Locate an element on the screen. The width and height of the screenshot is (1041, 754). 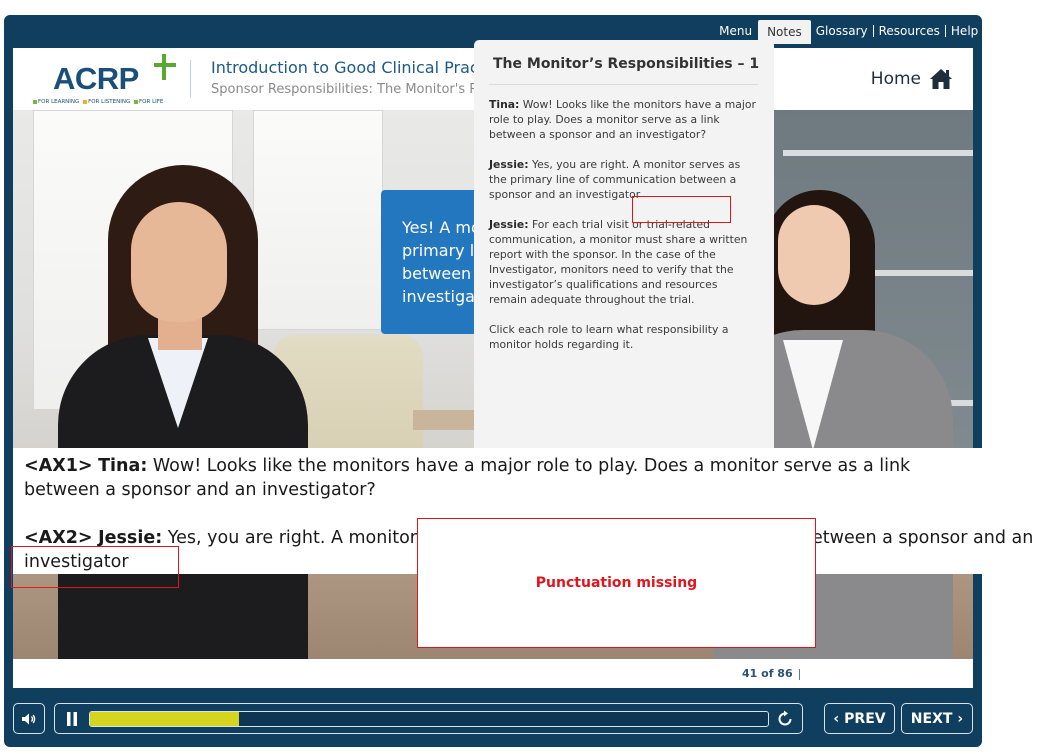
media-player is located at coordinates (428, 718).